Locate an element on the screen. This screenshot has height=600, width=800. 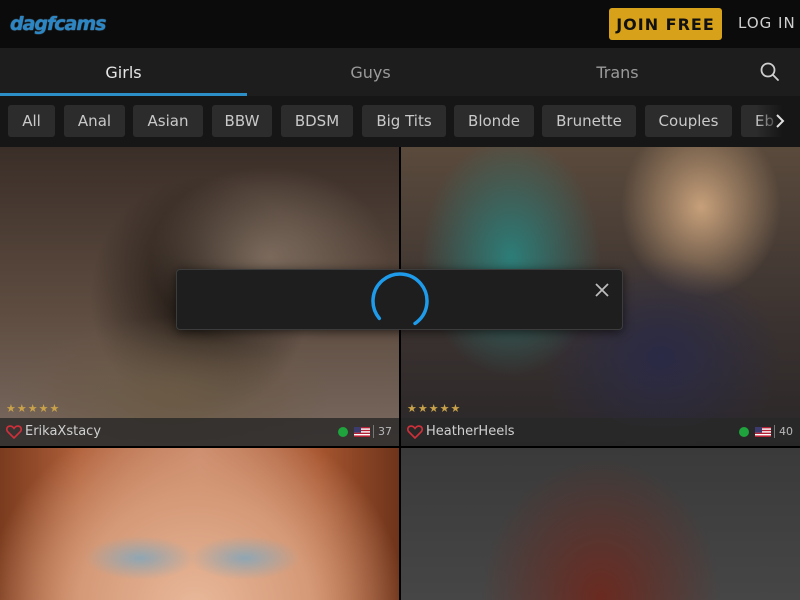
site-logo: dagfcams is located at coordinates (58, 24).